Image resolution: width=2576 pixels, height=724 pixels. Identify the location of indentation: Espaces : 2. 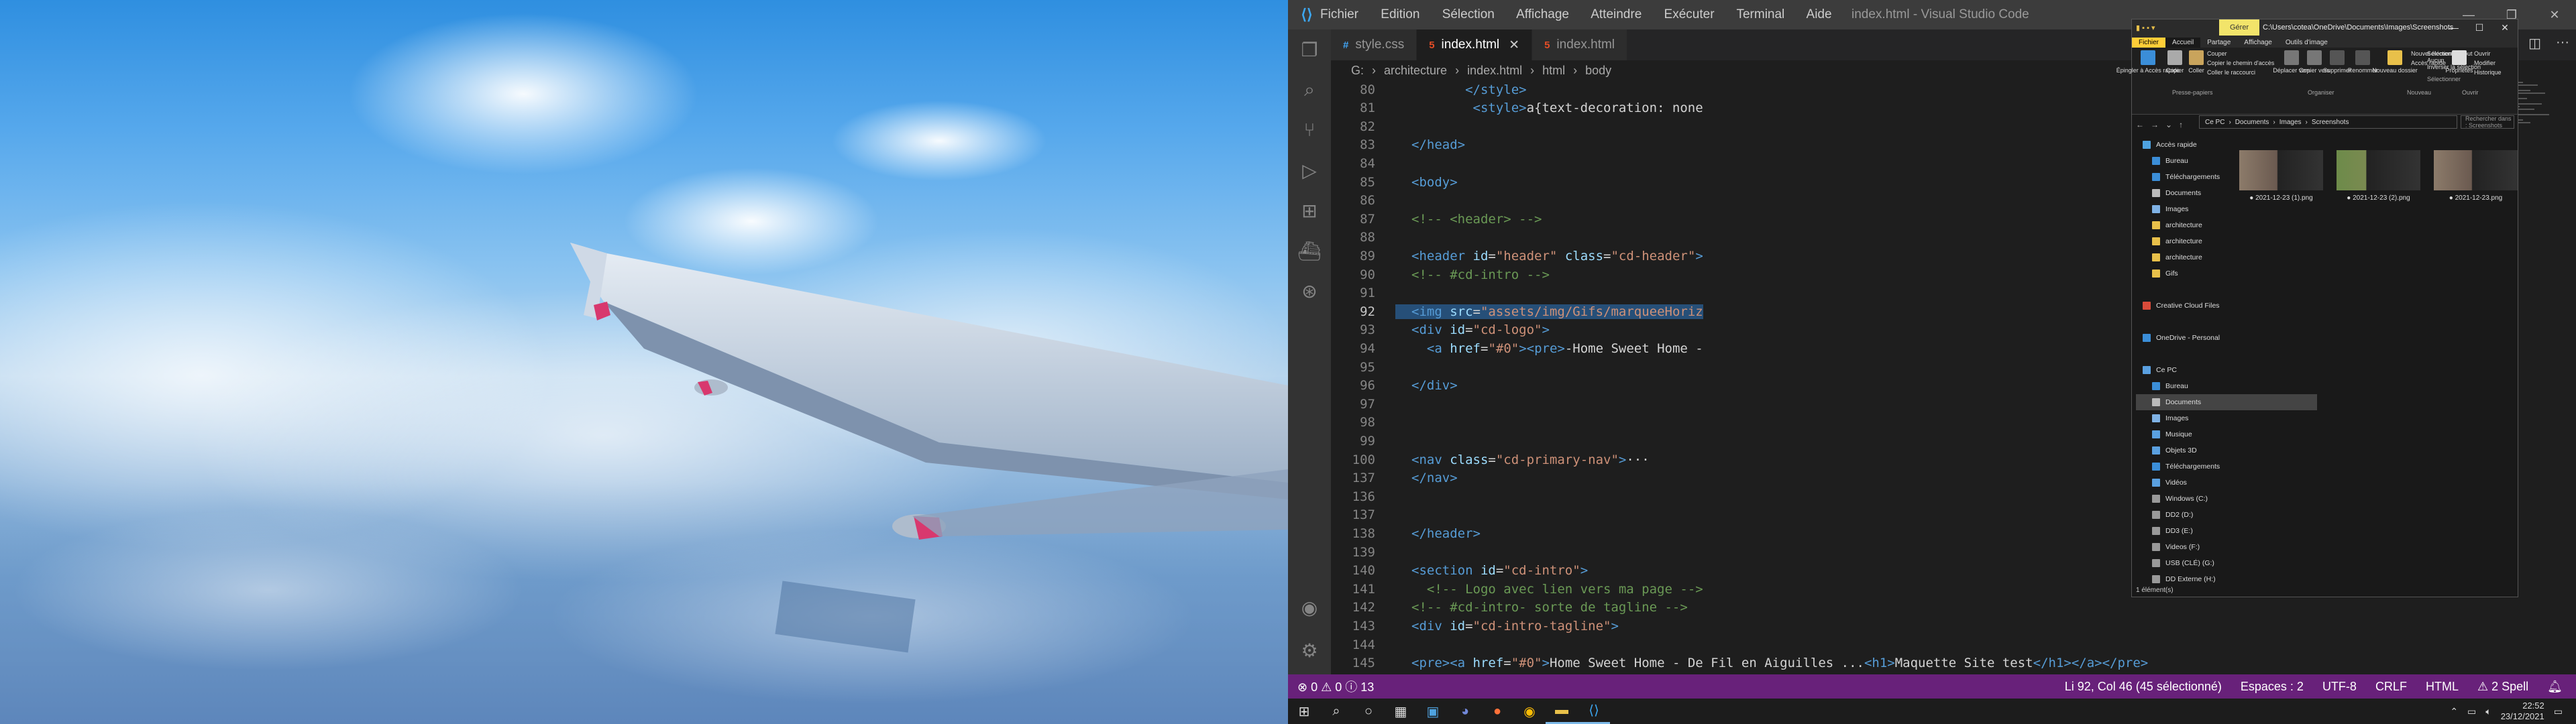
(2272, 687).